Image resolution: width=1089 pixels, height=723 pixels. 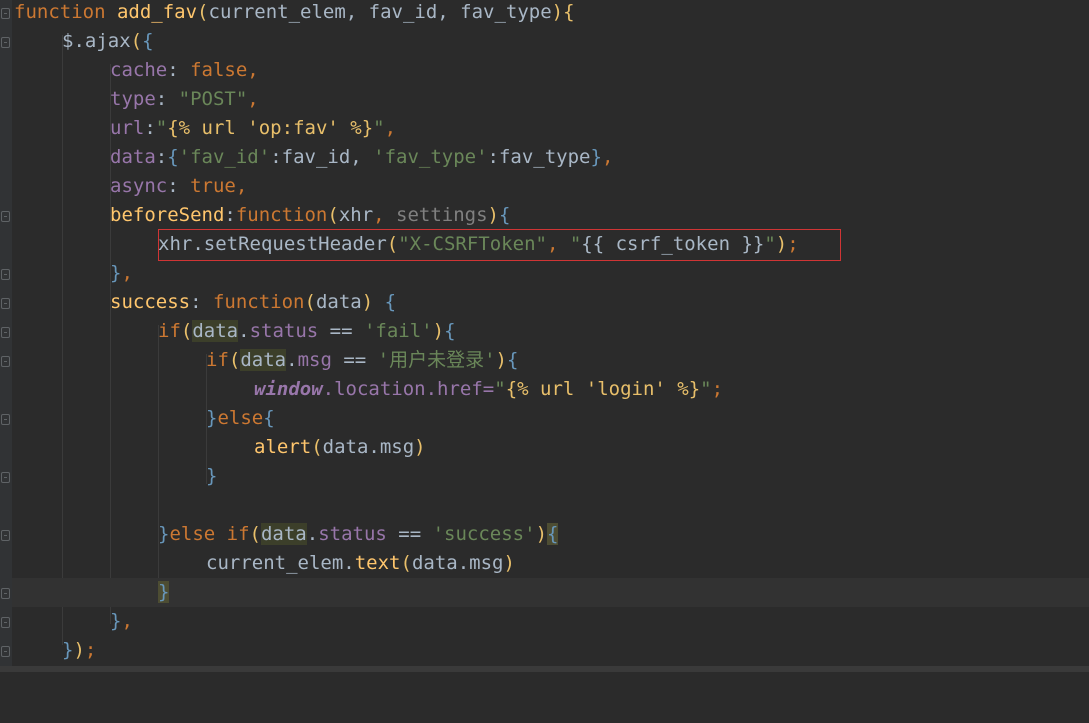 What do you see at coordinates (219, 70) in the screenshot?
I see `boolean-value: false` at bounding box center [219, 70].